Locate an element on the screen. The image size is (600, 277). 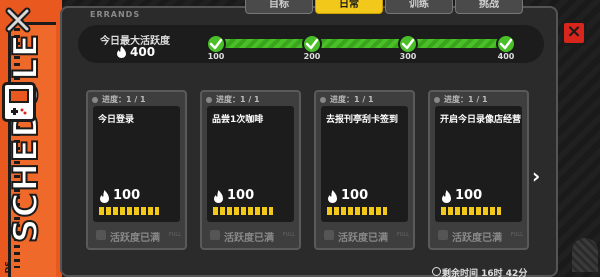
milestone-label: 300 is located at coordinates (408, 56).